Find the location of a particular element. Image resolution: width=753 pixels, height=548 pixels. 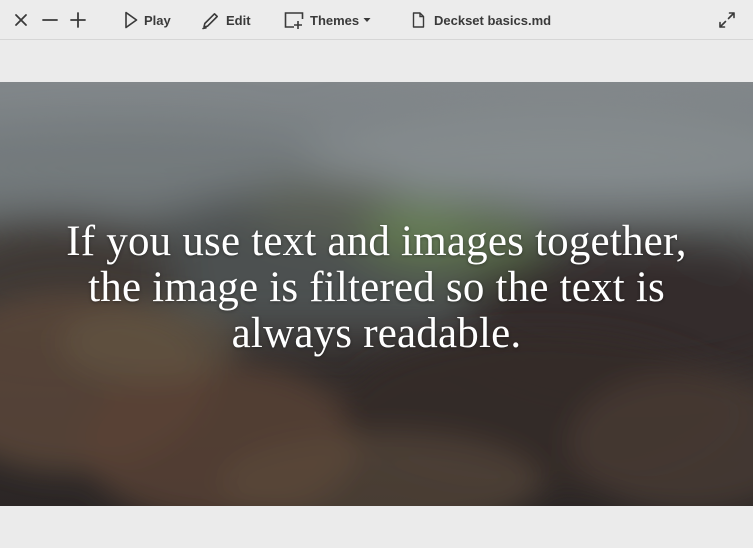

play-button: Play is located at coordinates (147, 20).